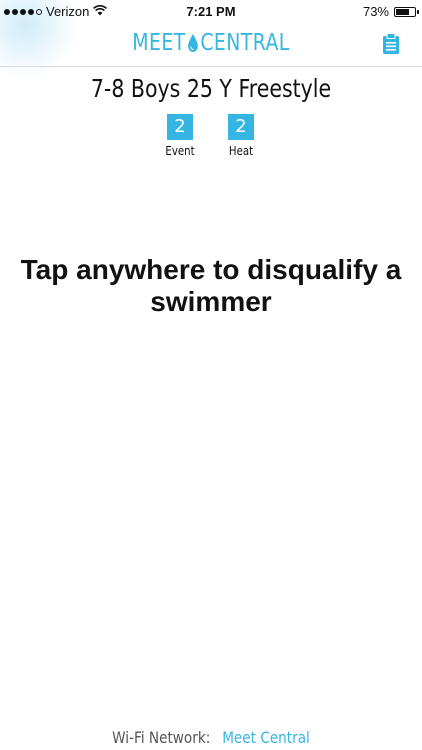  Describe the element at coordinates (390, 11) in the screenshot. I see `status-right: 73%` at that location.